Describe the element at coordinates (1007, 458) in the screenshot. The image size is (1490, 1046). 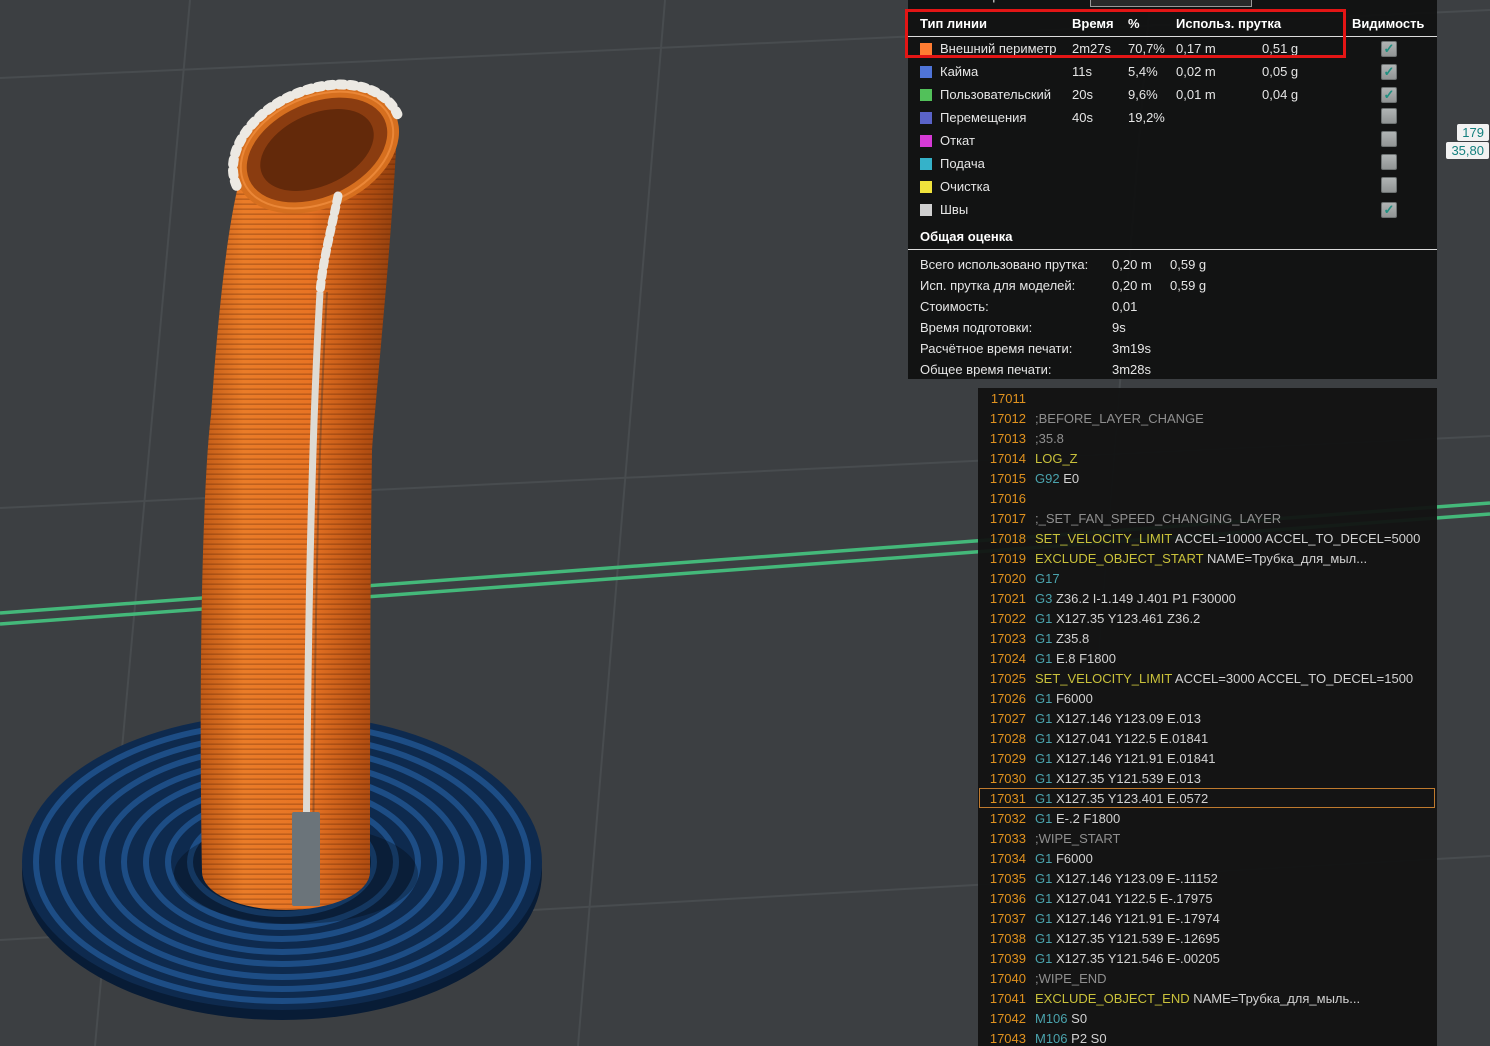
I see `gcode-line-number: 17014` at that location.